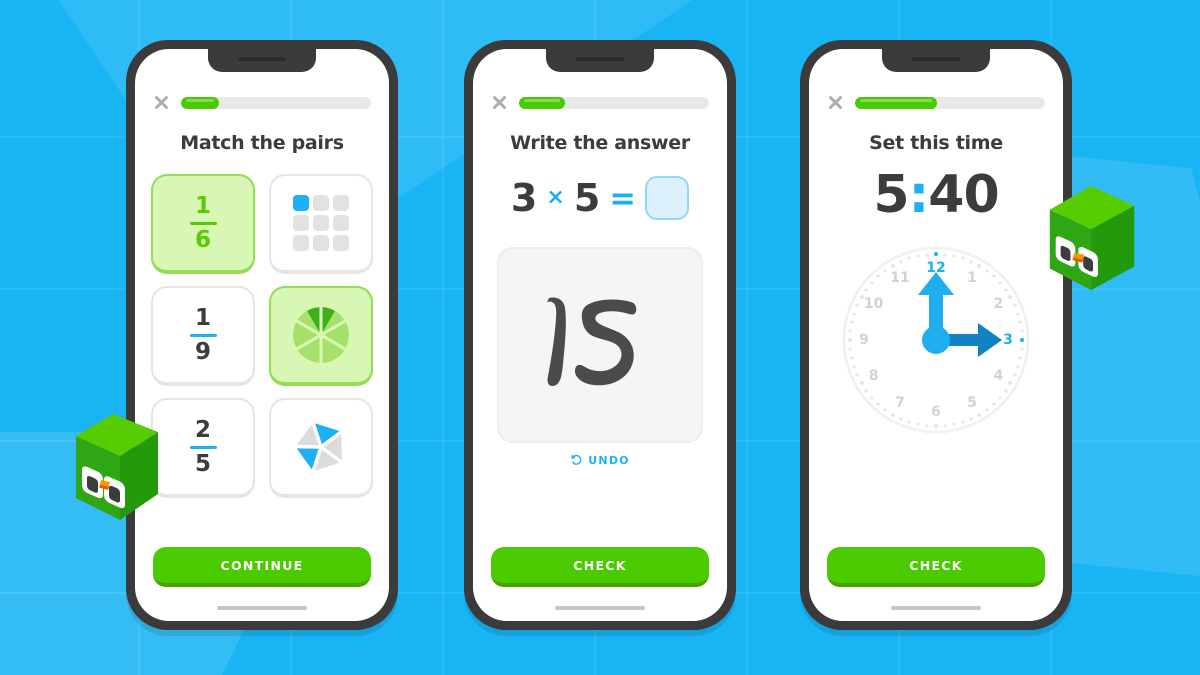  I want to click on analog-clock: 12 1 2 3 4 5 6 7 8 9 10 11, so click(936, 340).